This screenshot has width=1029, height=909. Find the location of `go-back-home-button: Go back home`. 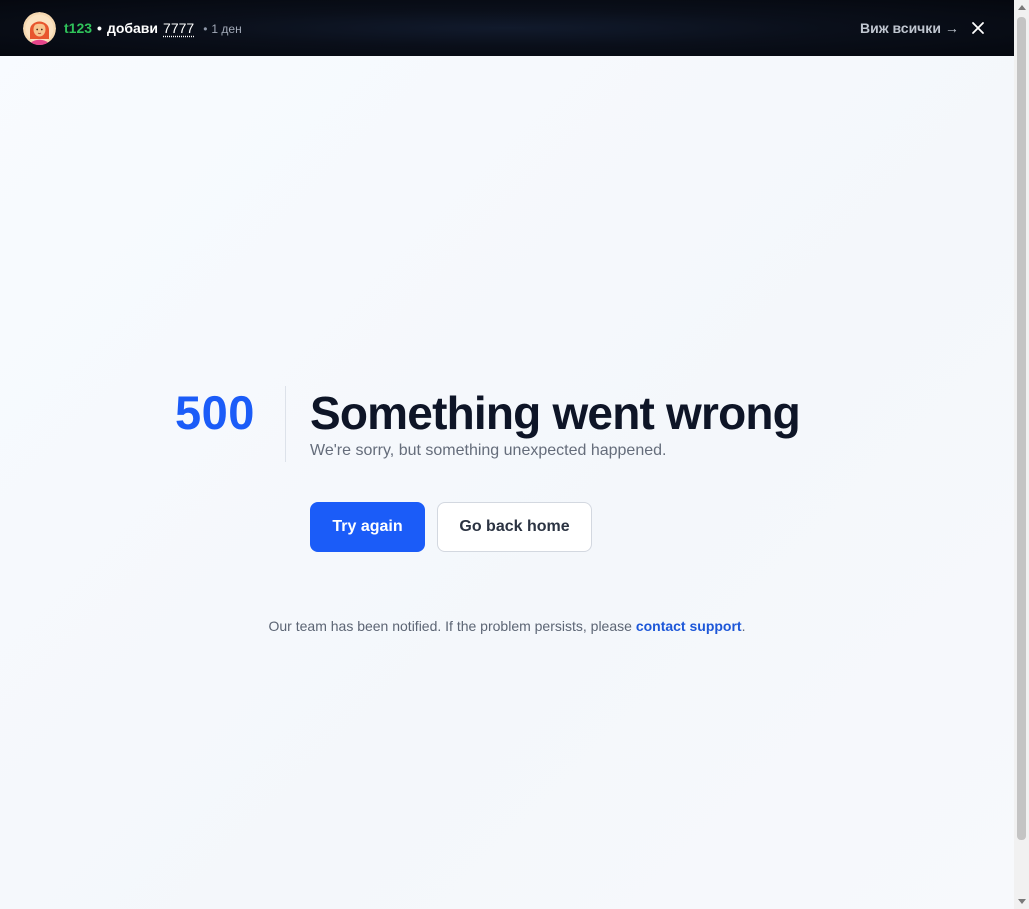

go-back-home-button: Go back home is located at coordinates (514, 527).